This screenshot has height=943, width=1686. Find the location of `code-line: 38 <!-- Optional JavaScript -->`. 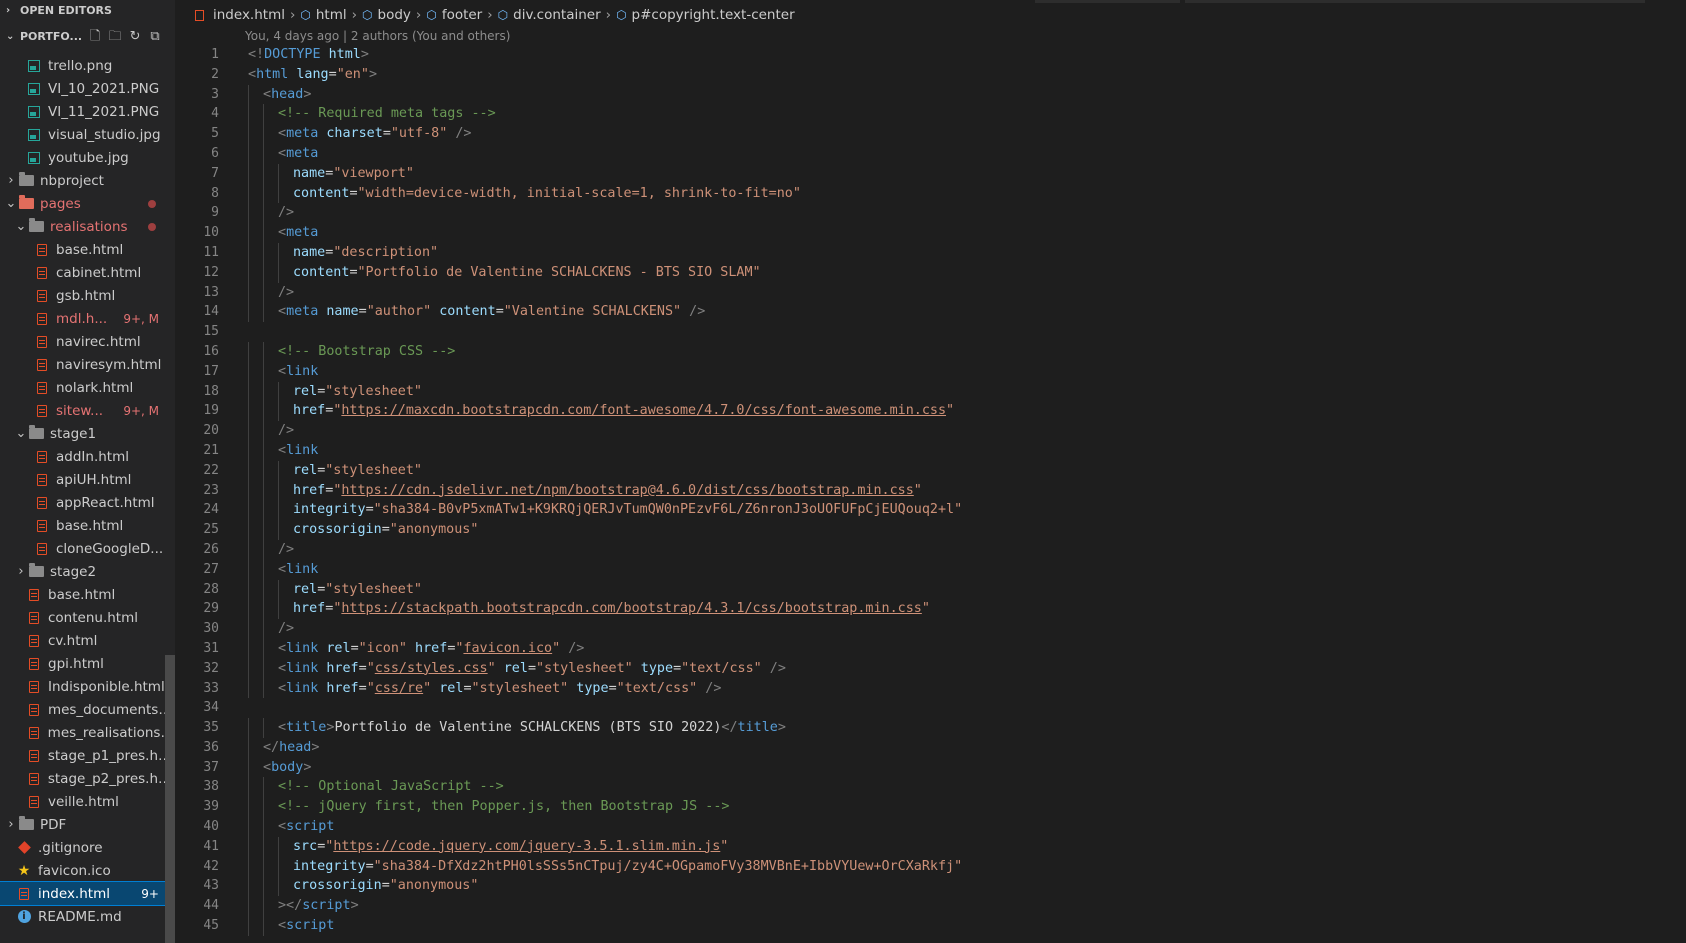

code-line: 38 <!-- Optional JavaScript --> is located at coordinates (930, 787).